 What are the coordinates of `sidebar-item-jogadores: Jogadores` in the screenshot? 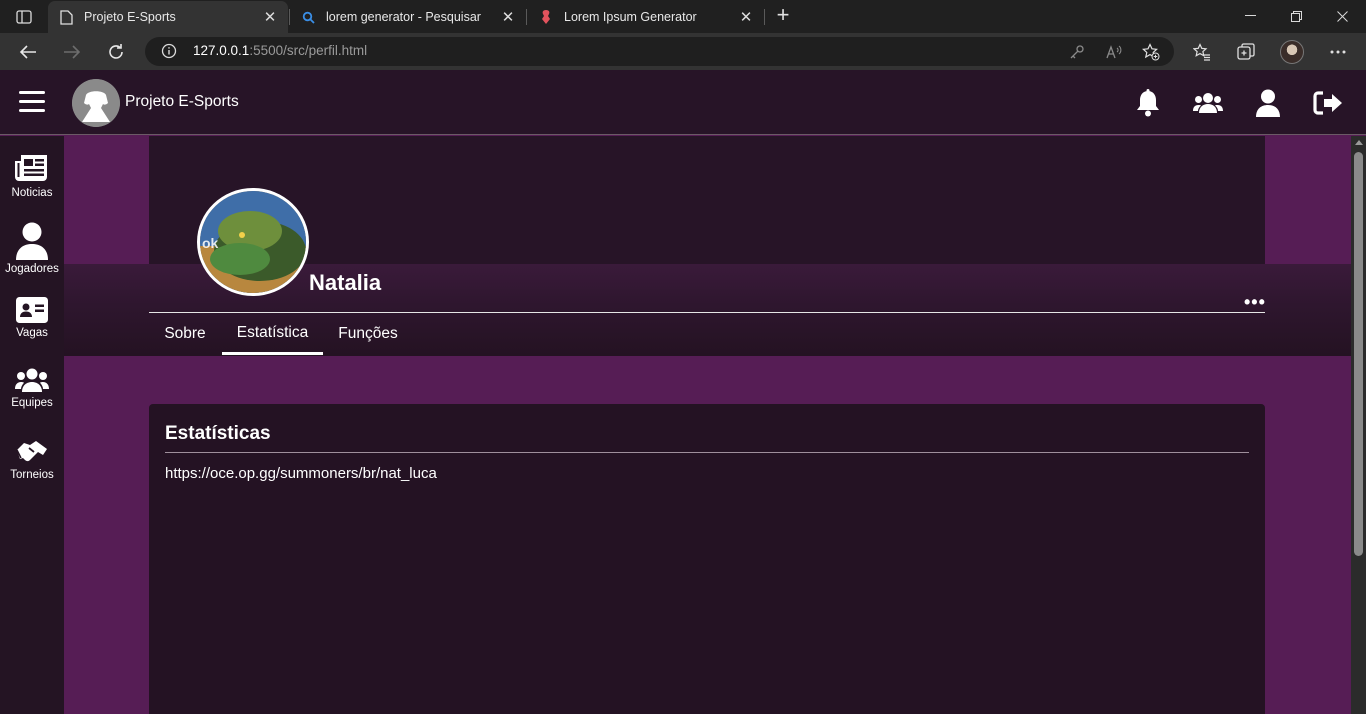 It's located at (32, 248).